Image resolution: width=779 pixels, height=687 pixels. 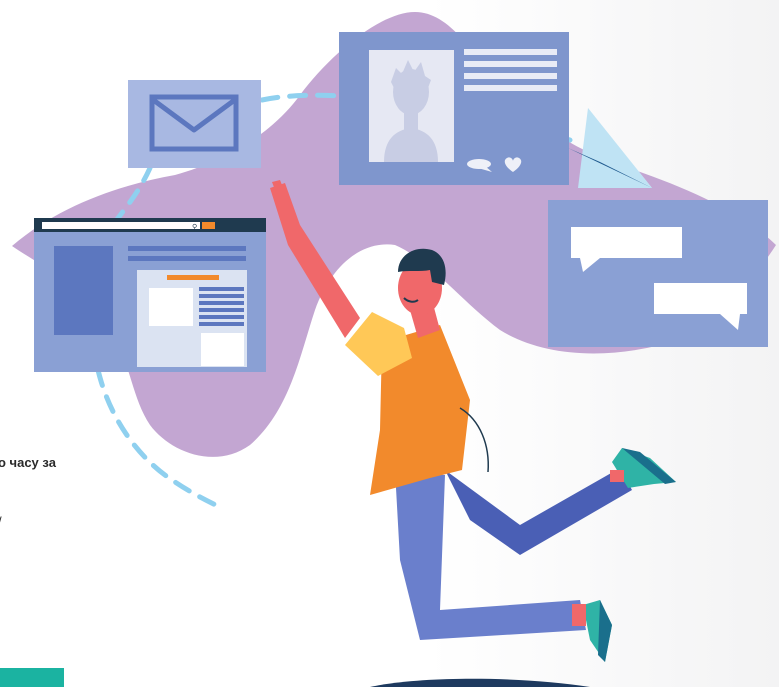 What do you see at coordinates (592, 631) in the screenshot?
I see `shoe-left` at bounding box center [592, 631].